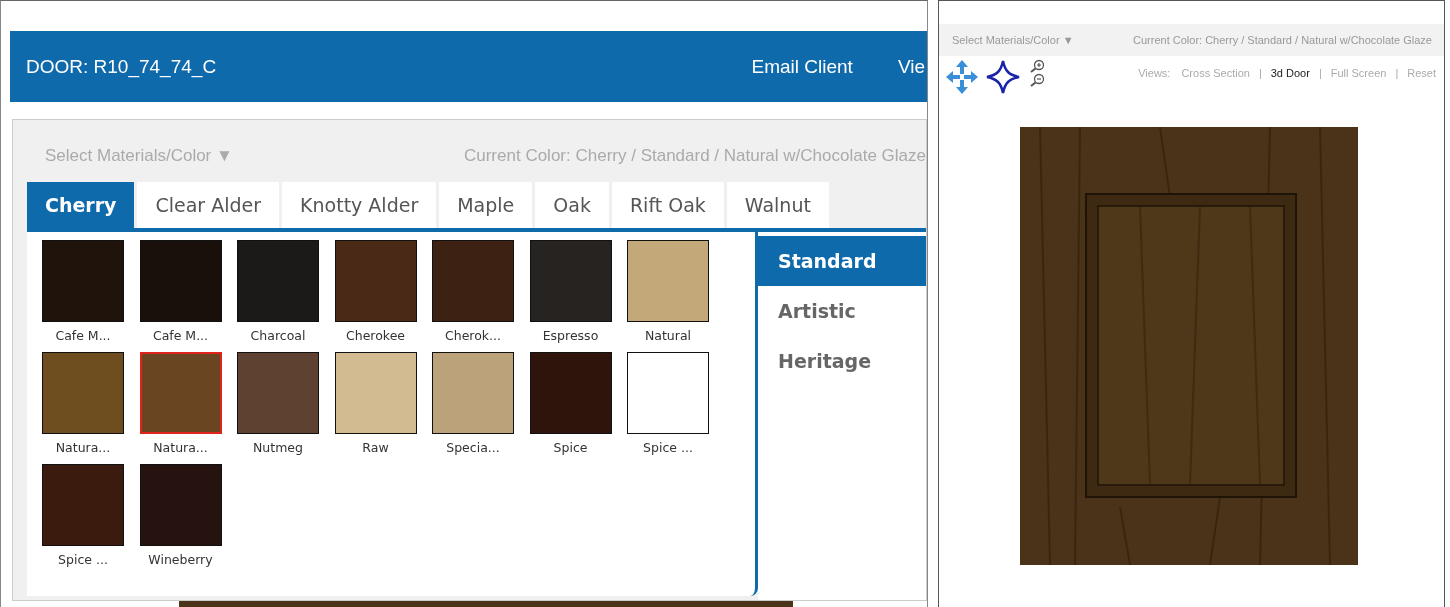 The width and height of the screenshot is (1450, 607). What do you see at coordinates (572, 205) in the screenshot?
I see `wood-tab: Oak` at bounding box center [572, 205].